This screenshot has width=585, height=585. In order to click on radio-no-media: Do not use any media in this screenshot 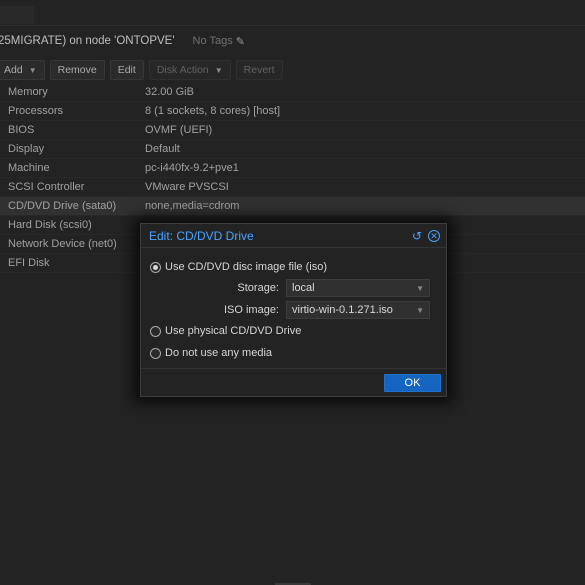, I will do `click(211, 353)`.